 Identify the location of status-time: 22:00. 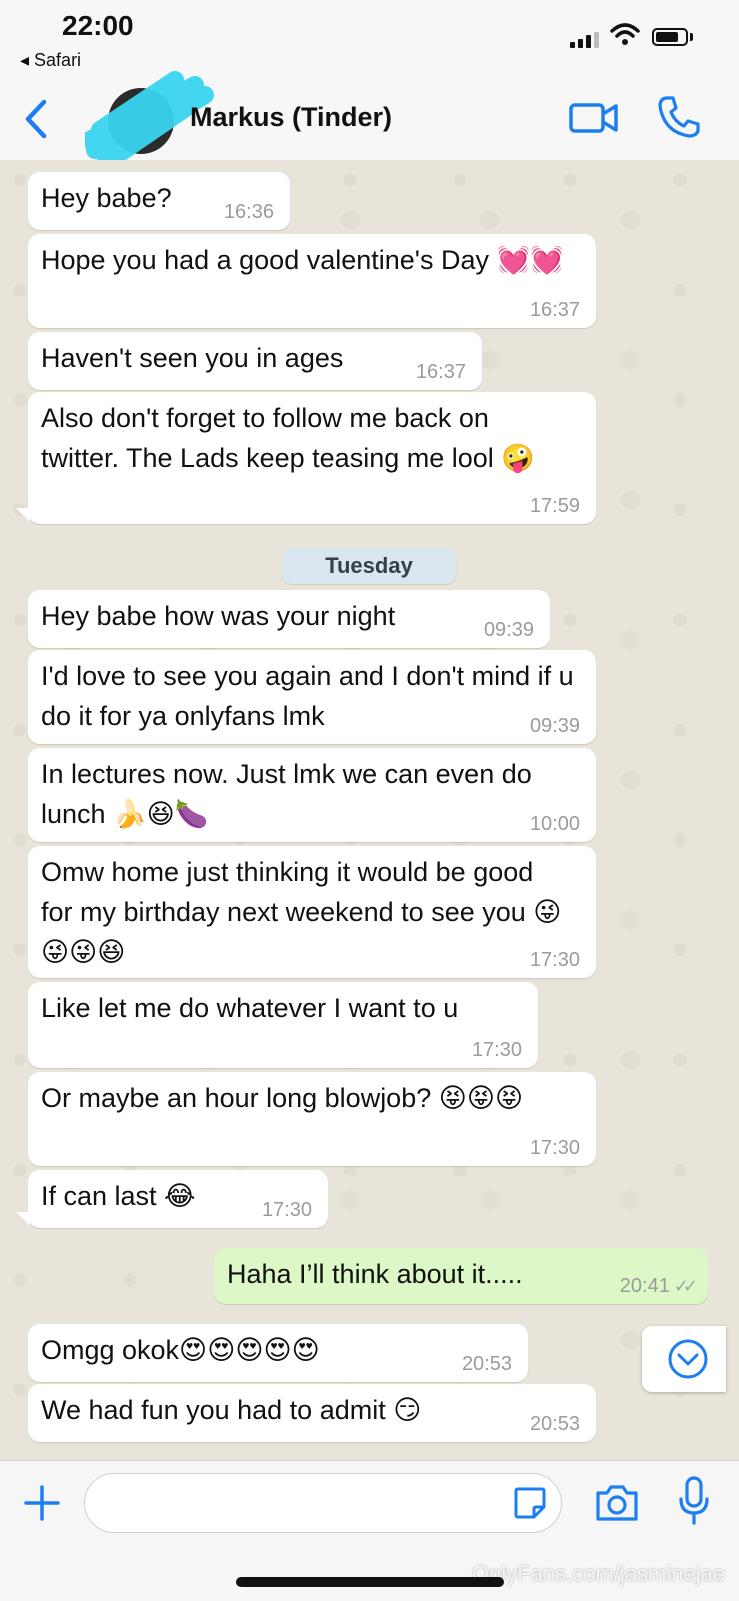
(98, 25).